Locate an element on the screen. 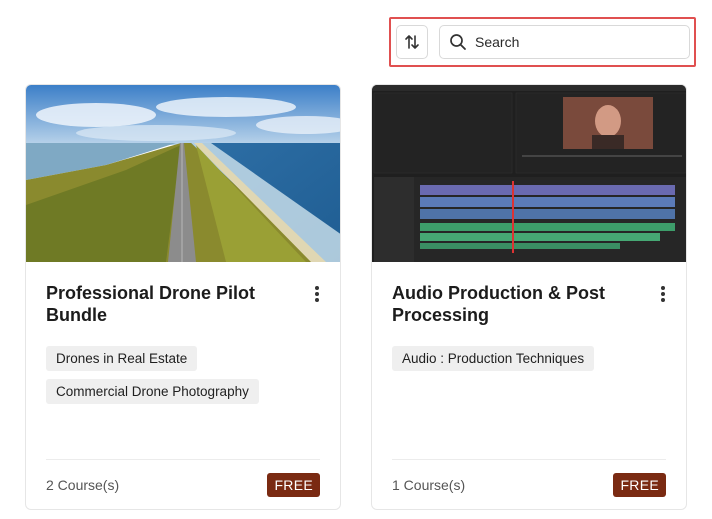 The width and height of the screenshot is (712, 519). course-count: 2 Course(s) is located at coordinates (83, 484).